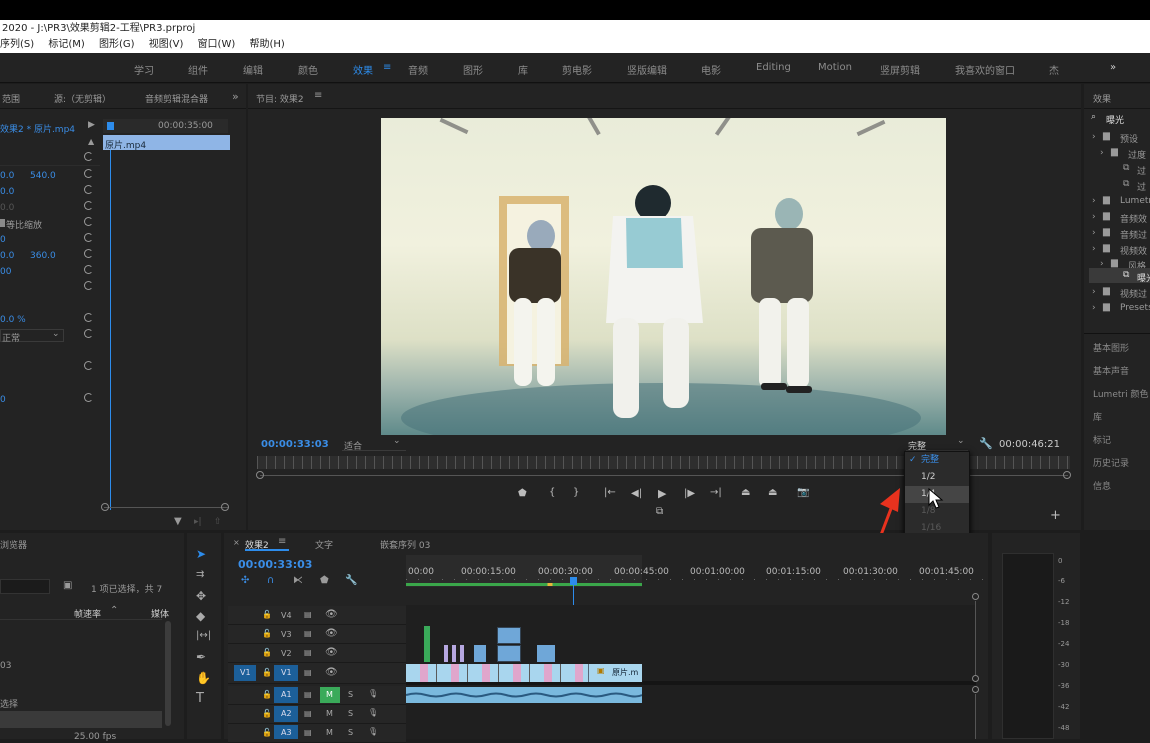 The width and height of the screenshot is (1150, 743). Describe the element at coordinates (1120, 393) in the screenshot. I see `panel-lumetri-color: Lumetri 颜色` at that location.